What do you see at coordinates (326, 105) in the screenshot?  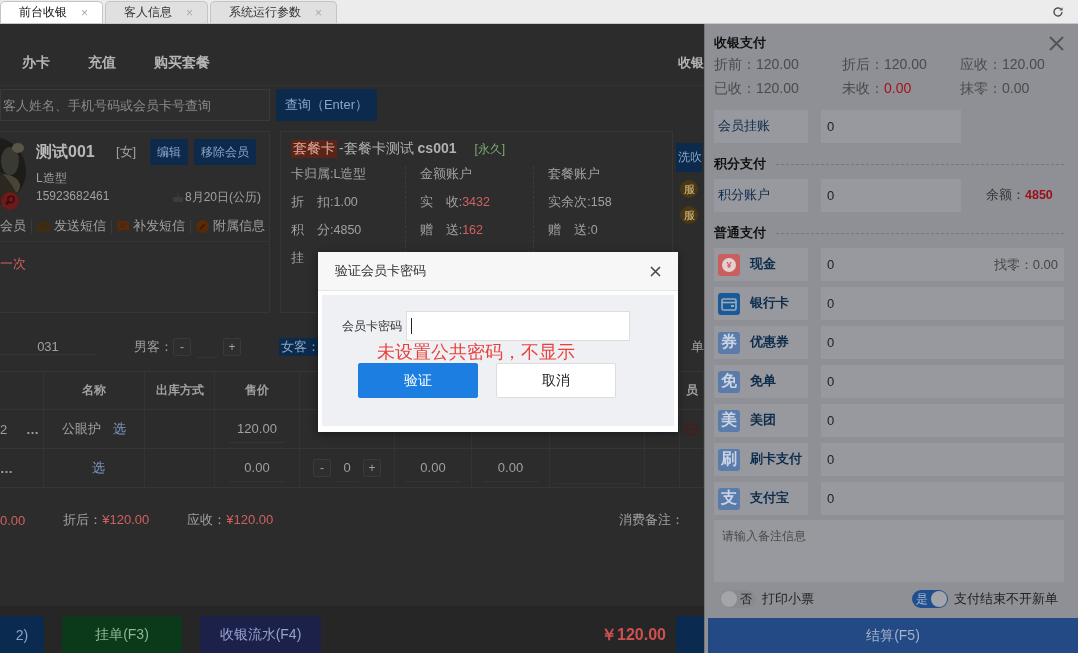 I see `search-button: 查询（Enter）` at bounding box center [326, 105].